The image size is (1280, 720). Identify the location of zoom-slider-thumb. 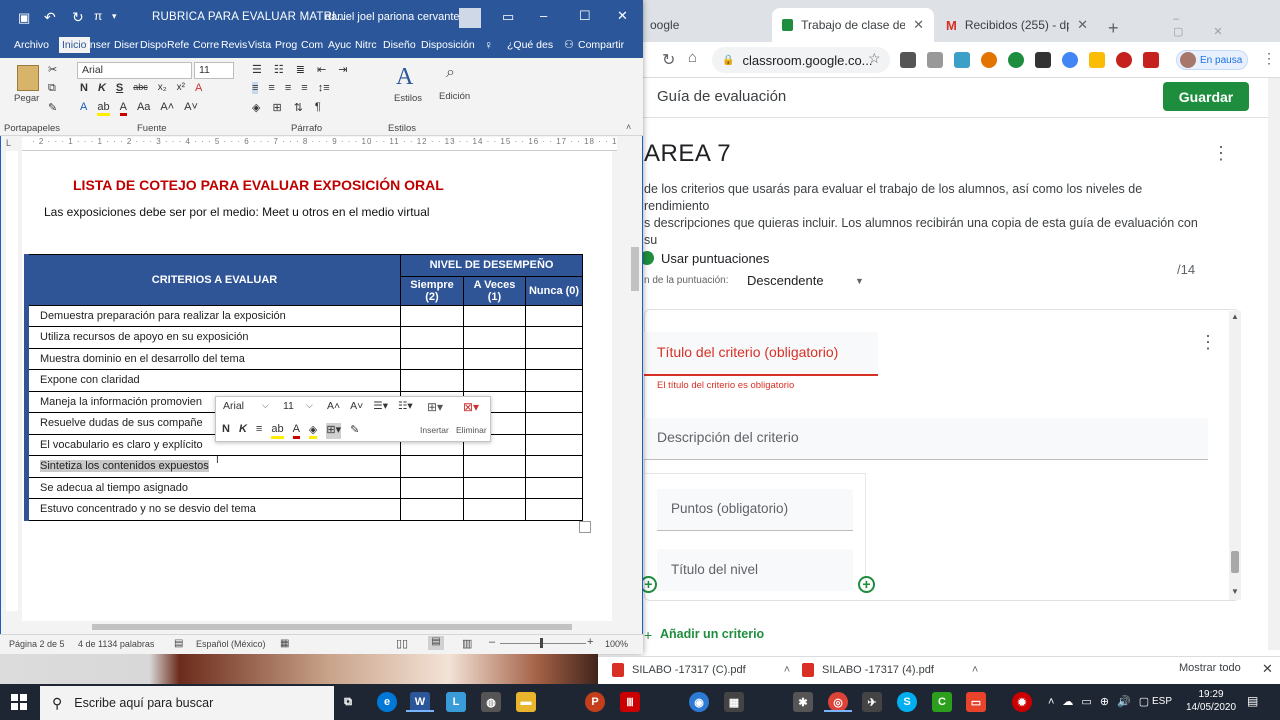
(541, 643).